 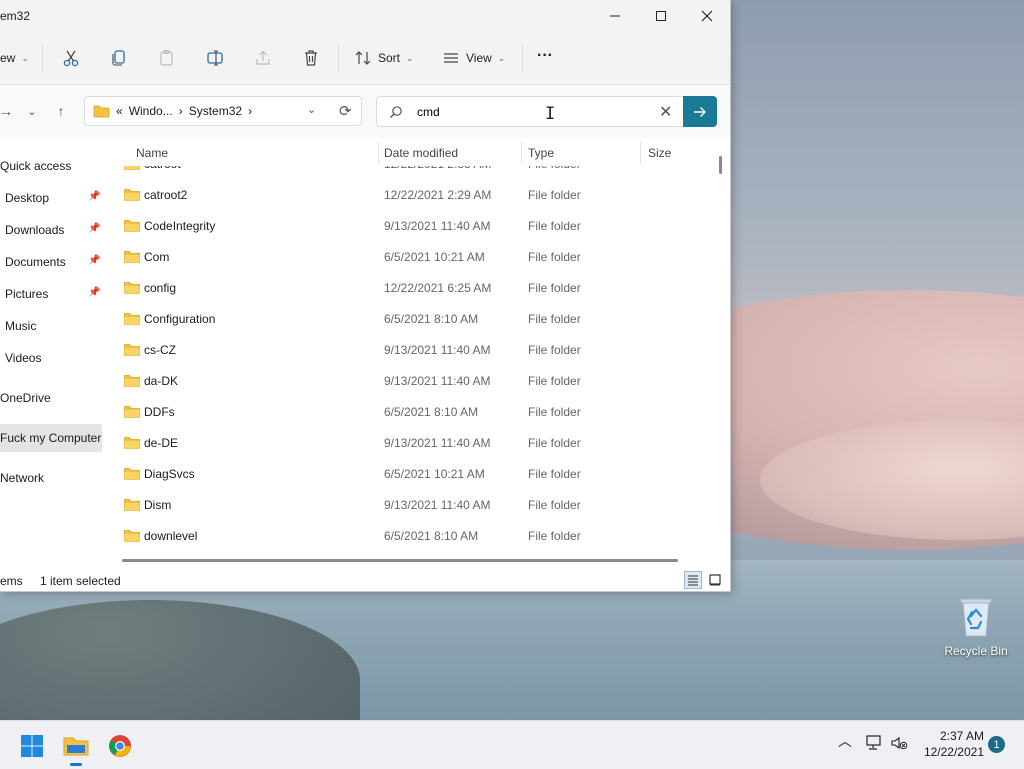 I want to click on file-row: de-DE 9/13/2021 11:40 AM File folder, so click(x=410, y=442).